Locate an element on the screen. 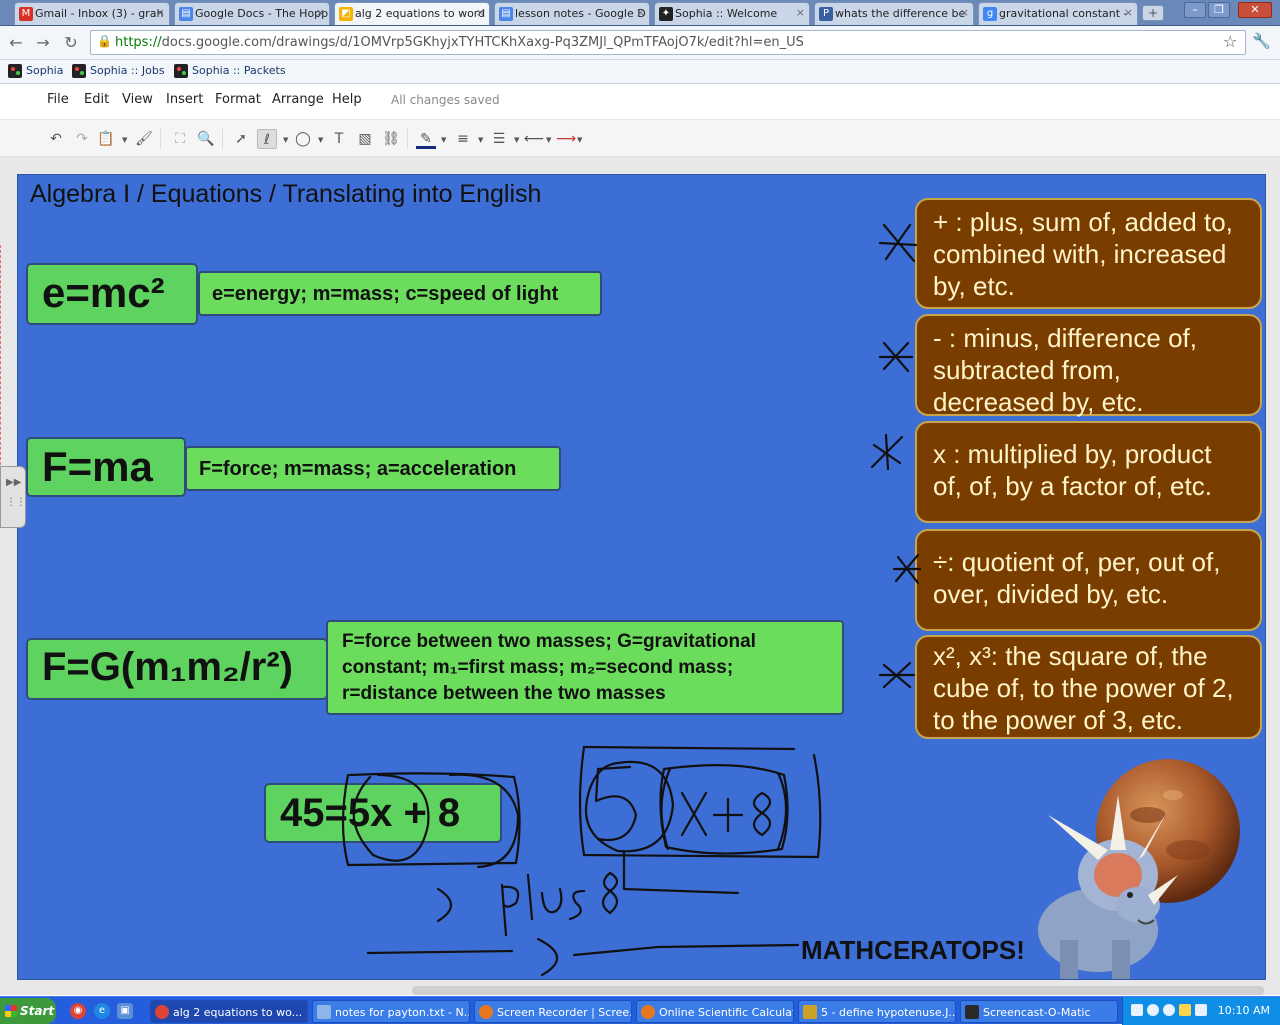 This screenshot has height=1025, width=1280. tab-gravitational: g gravitational constant - × is located at coordinates (1058, 13).